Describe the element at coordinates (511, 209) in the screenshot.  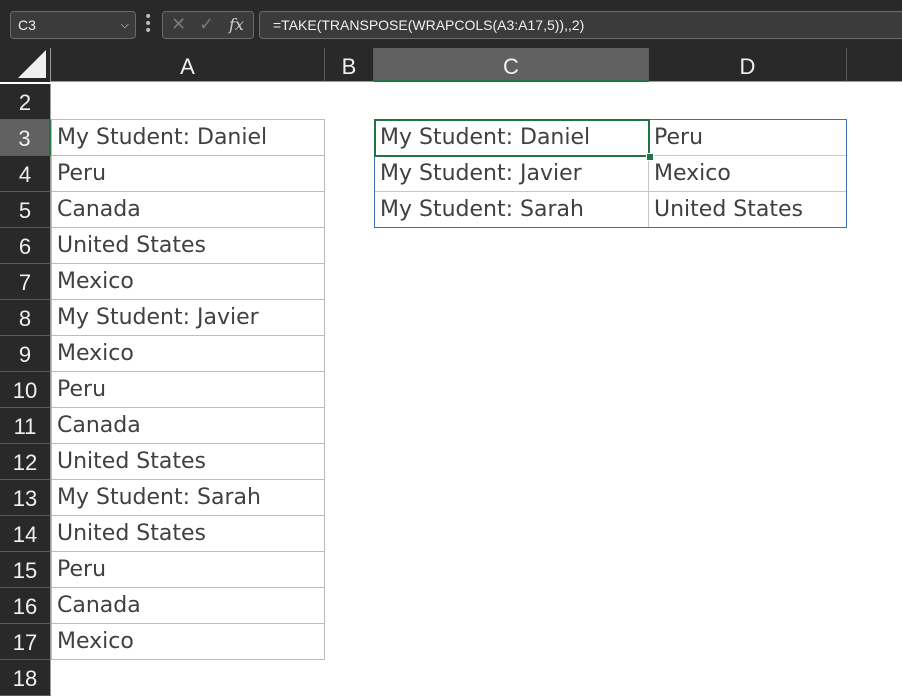
I see `cell-c5: My Student: Sarah` at that location.